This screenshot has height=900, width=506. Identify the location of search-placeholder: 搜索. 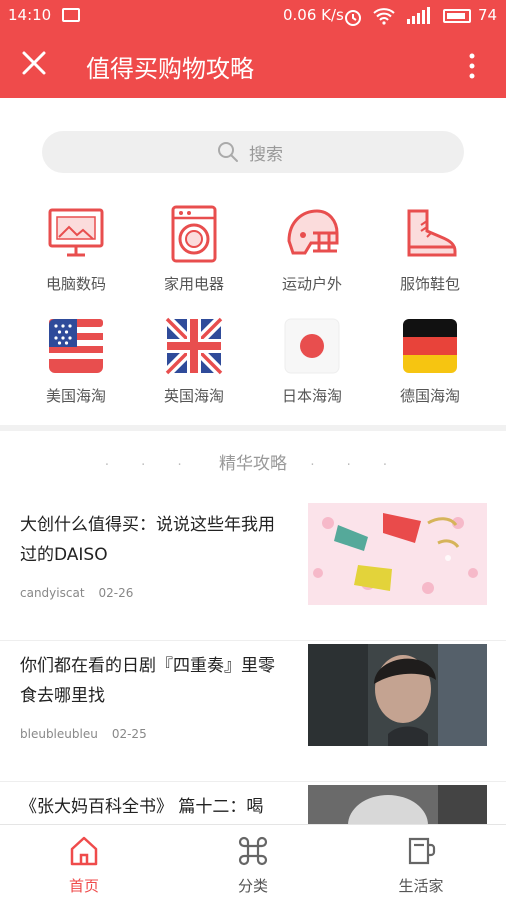
(266, 155).